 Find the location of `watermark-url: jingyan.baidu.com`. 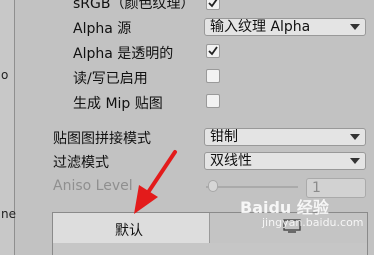

watermark-url: jingyan.baidu.com is located at coordinates (313, 222).